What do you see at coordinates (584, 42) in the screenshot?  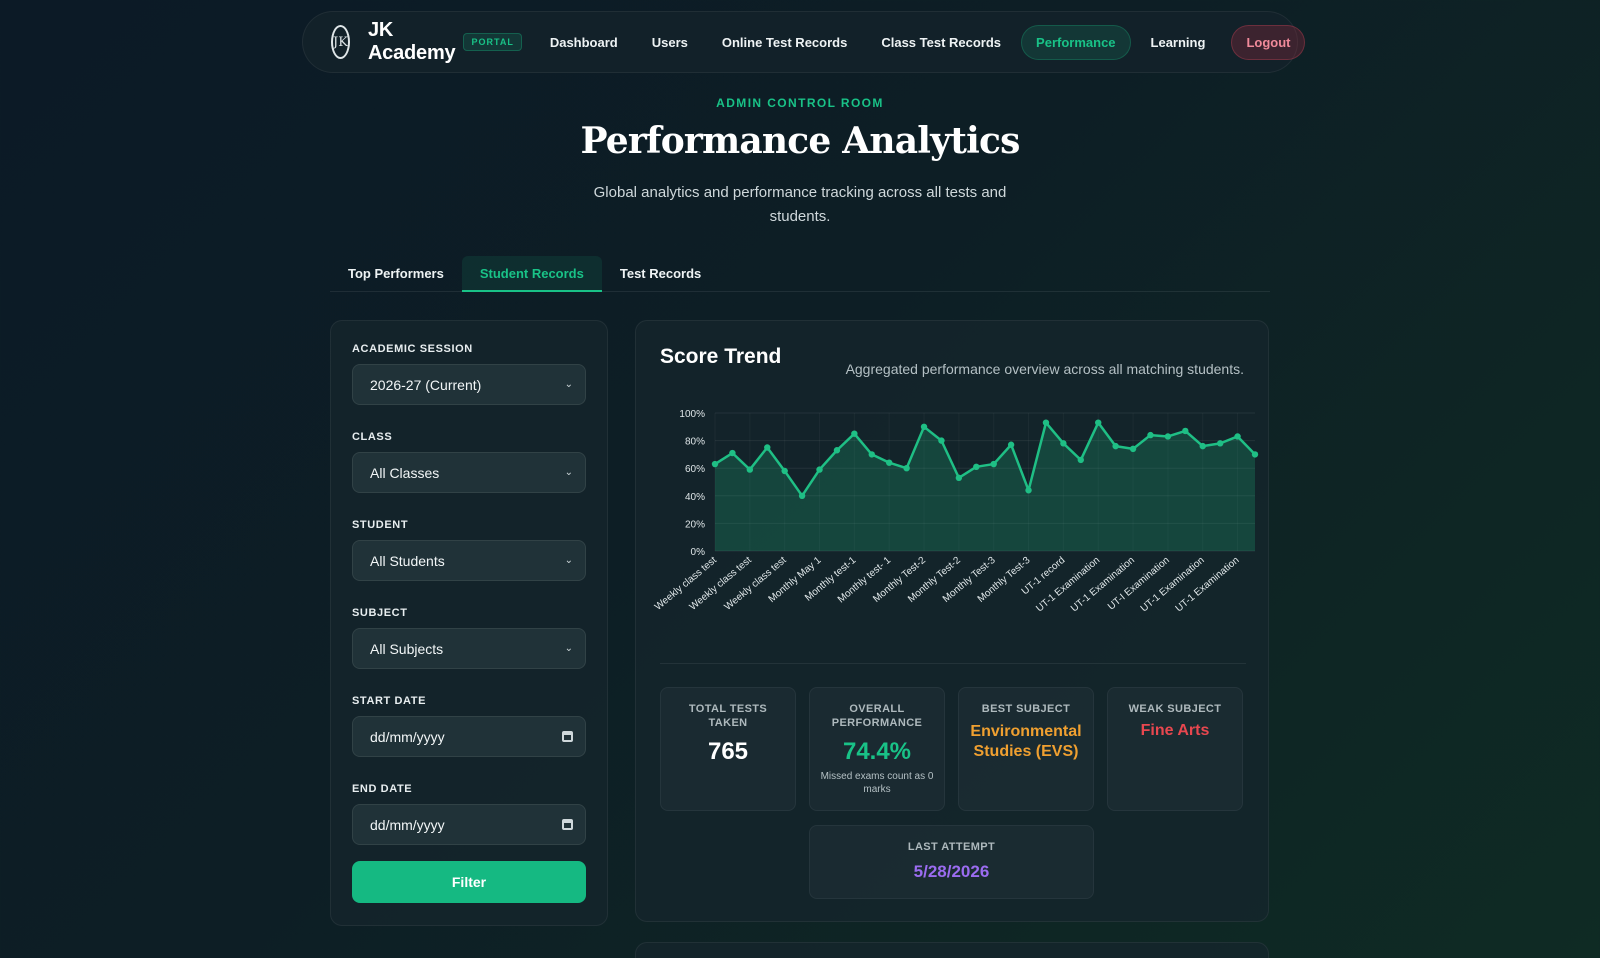 I see `nav-dashboard: Dashboard` at bounding box center [584, 42].